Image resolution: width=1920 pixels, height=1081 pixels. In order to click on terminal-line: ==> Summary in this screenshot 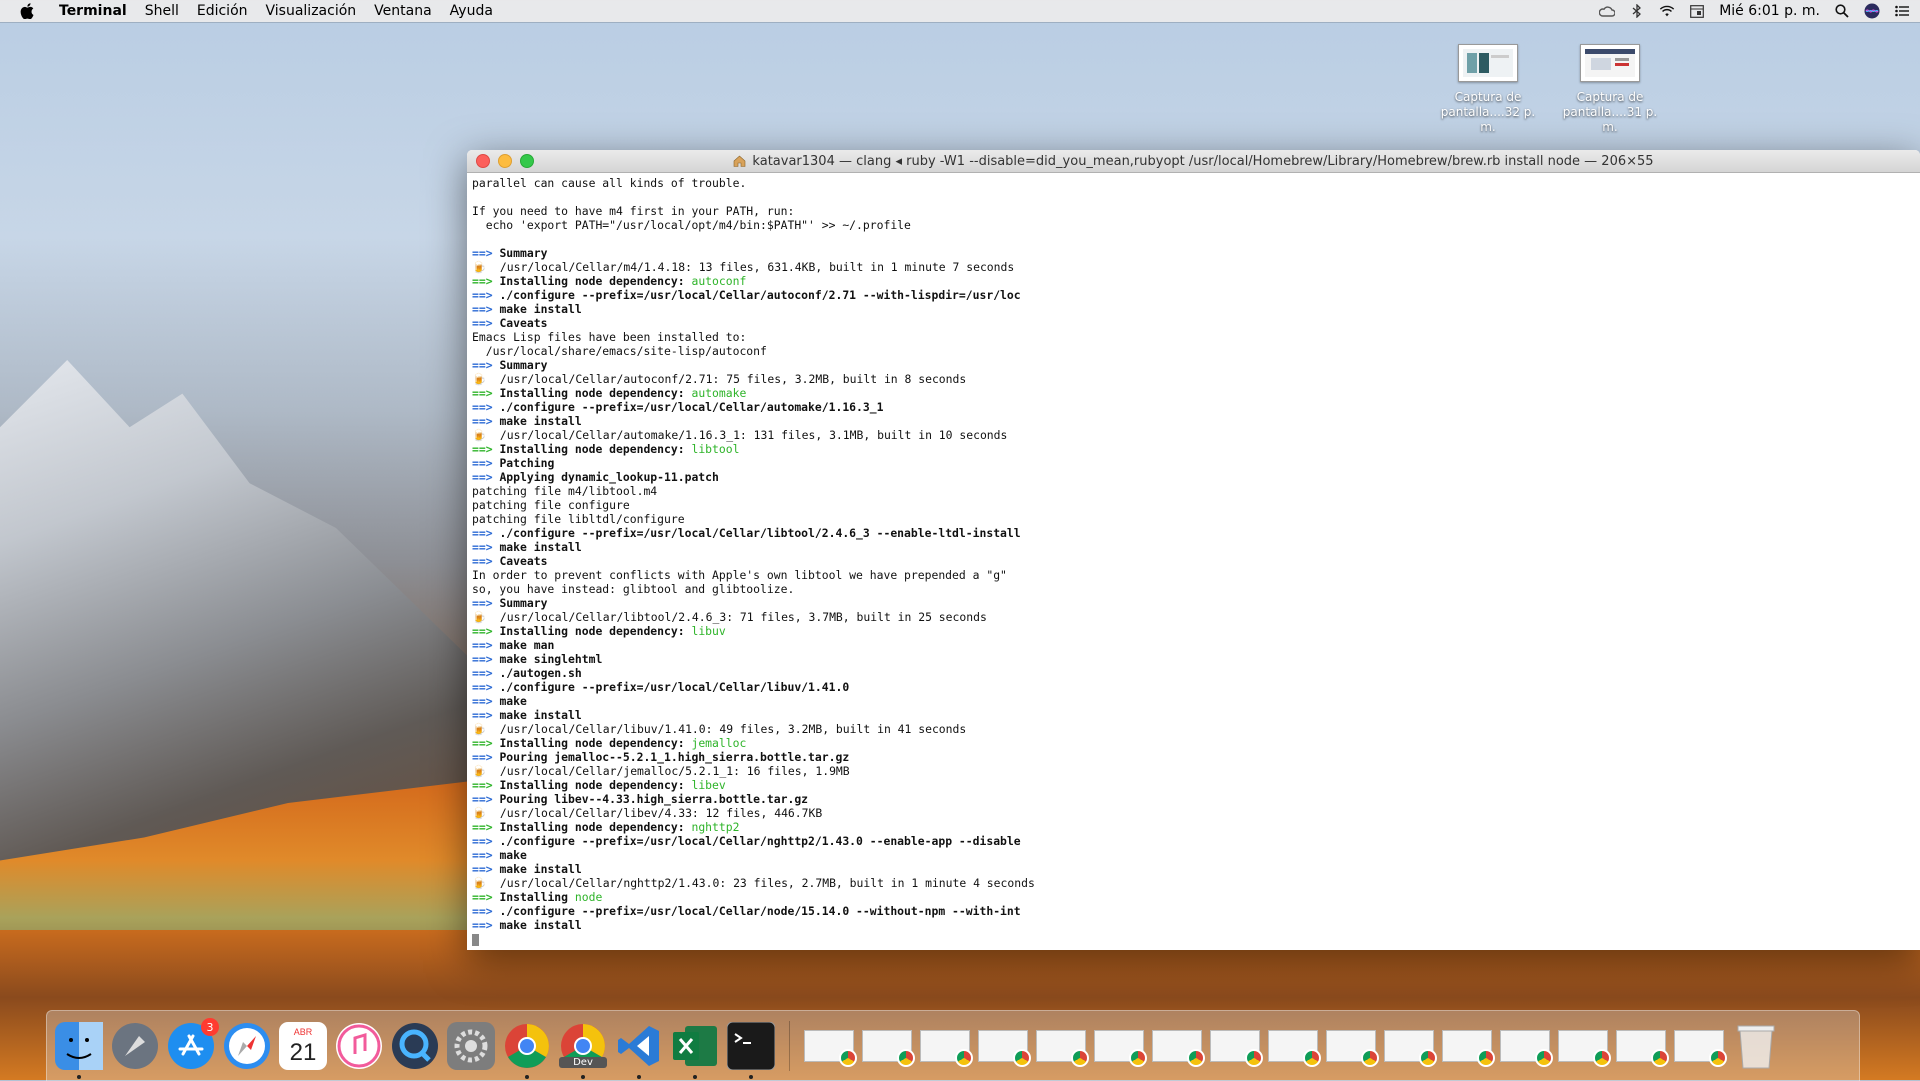, I will do `click(1193, 603)`.